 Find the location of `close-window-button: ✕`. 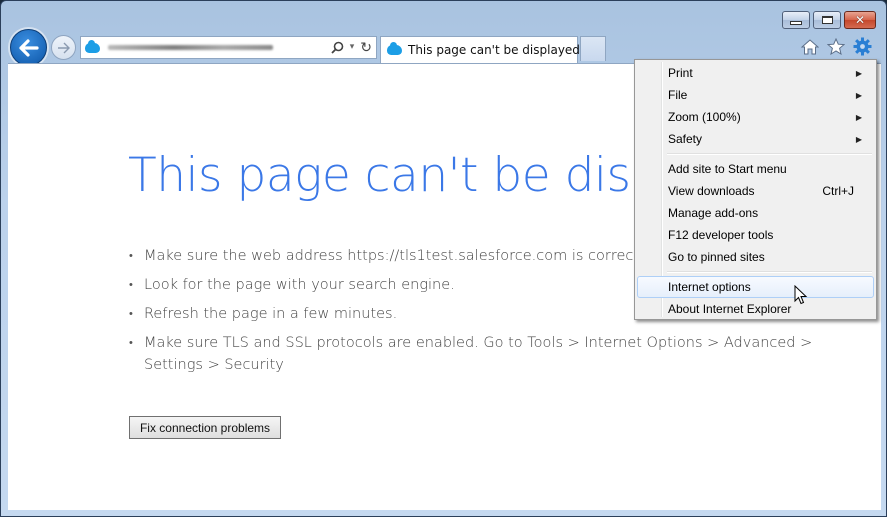

close-window-button: ✕ is located at coordinates (860, 20).